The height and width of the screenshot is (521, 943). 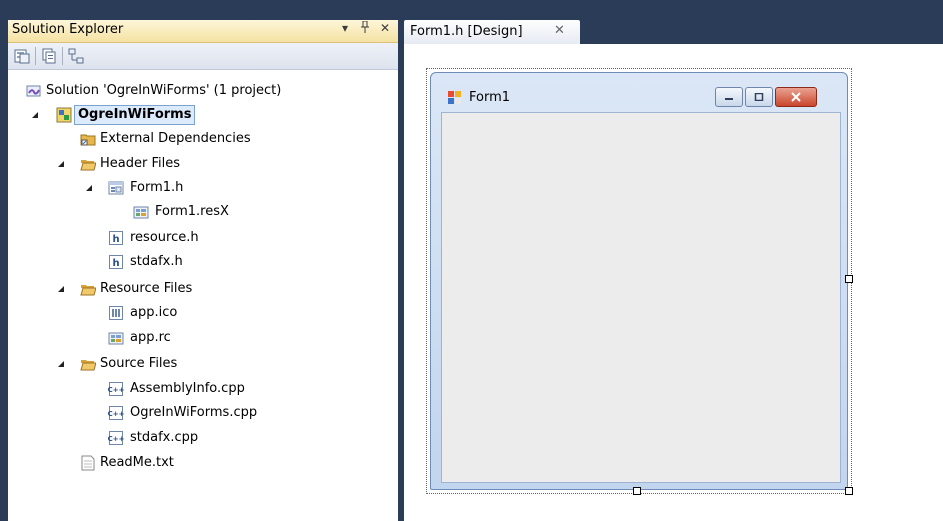 I want to click on close-tab-icon: ✕, so click(x=559, y=30).